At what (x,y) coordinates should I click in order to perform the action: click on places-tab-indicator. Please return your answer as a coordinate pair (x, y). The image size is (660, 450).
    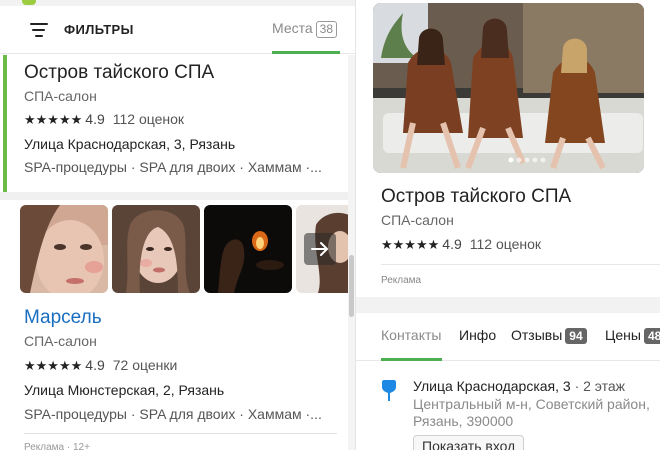
    Looking at the image, I should click on (306, 52).